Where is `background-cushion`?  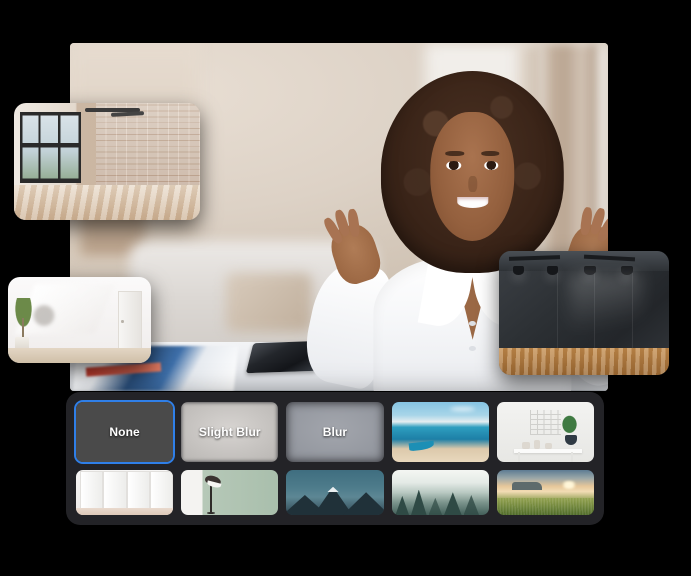 background-cushion is located at coordinates (269, 302).